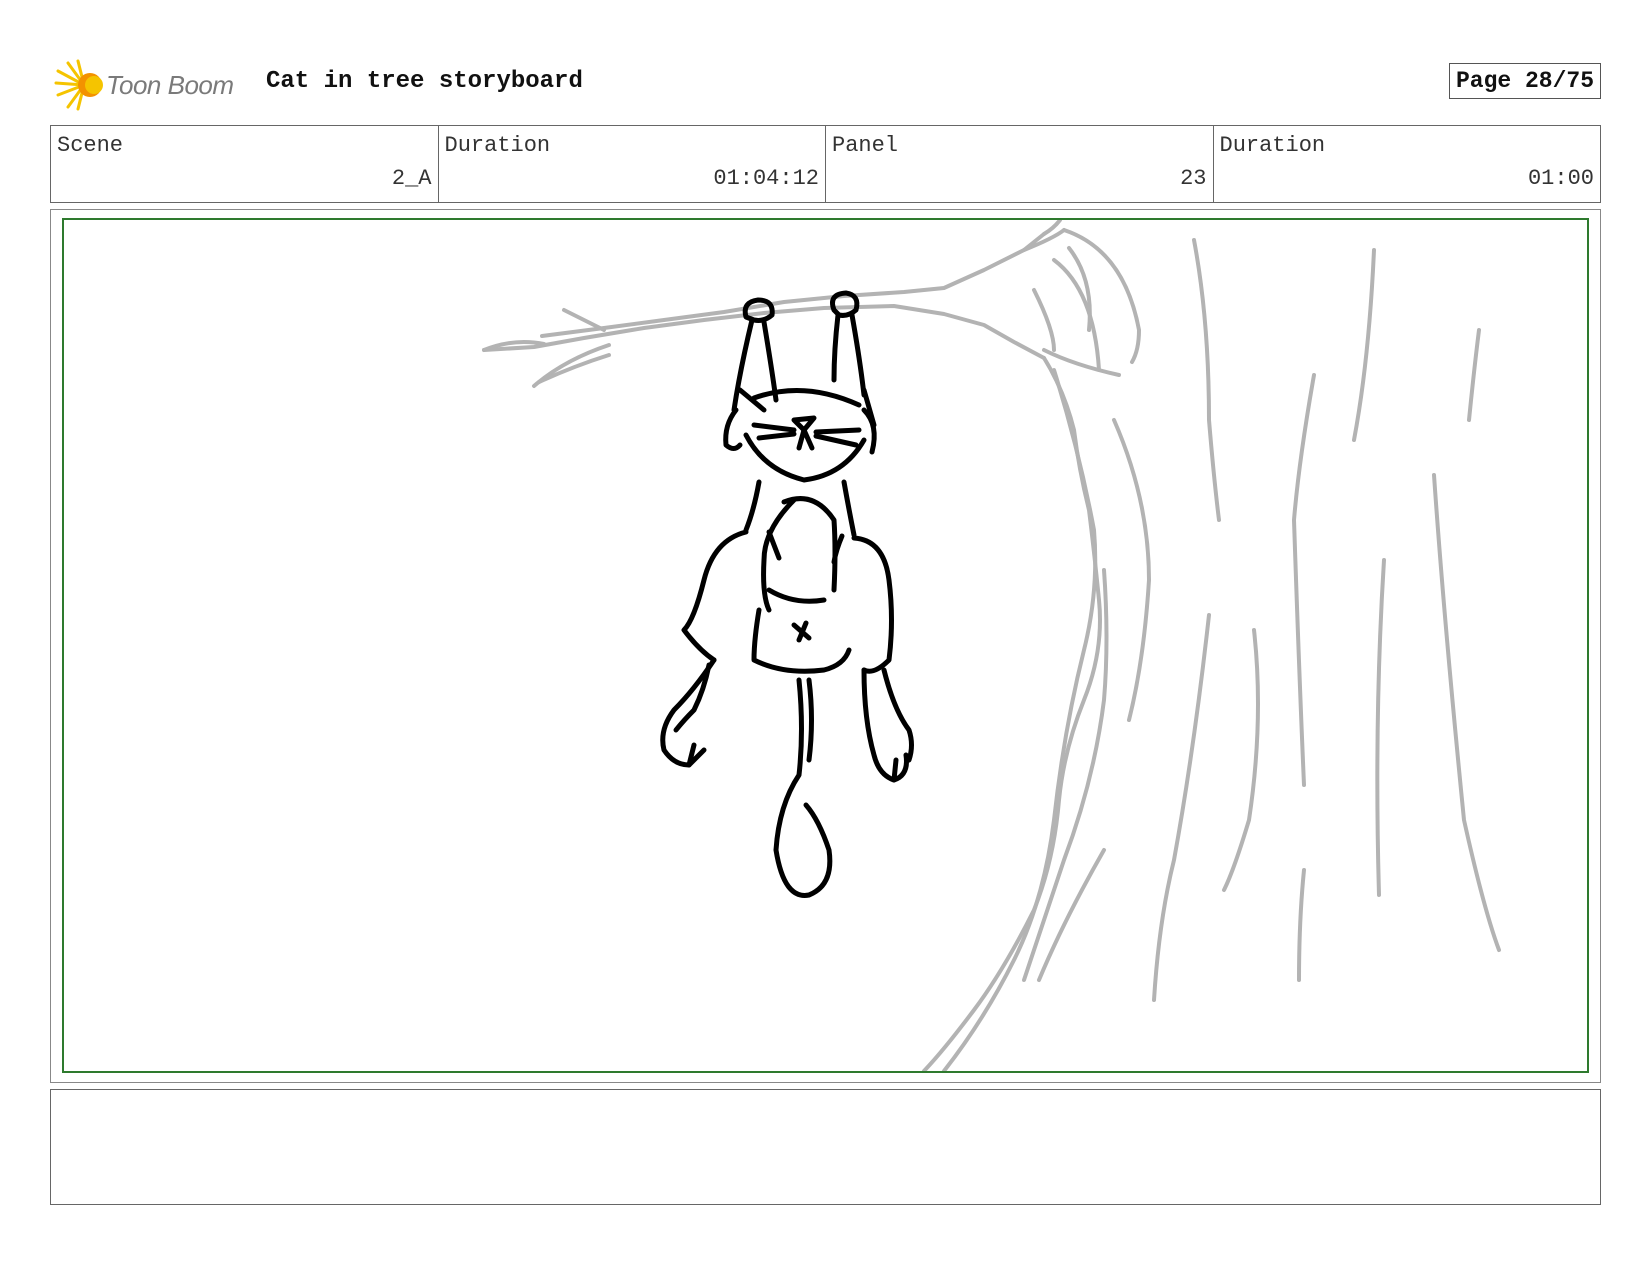  Describe the element at coordinates (245, 164) in the screenshot. I see `scene-cell: Scene 2_A` at that location.